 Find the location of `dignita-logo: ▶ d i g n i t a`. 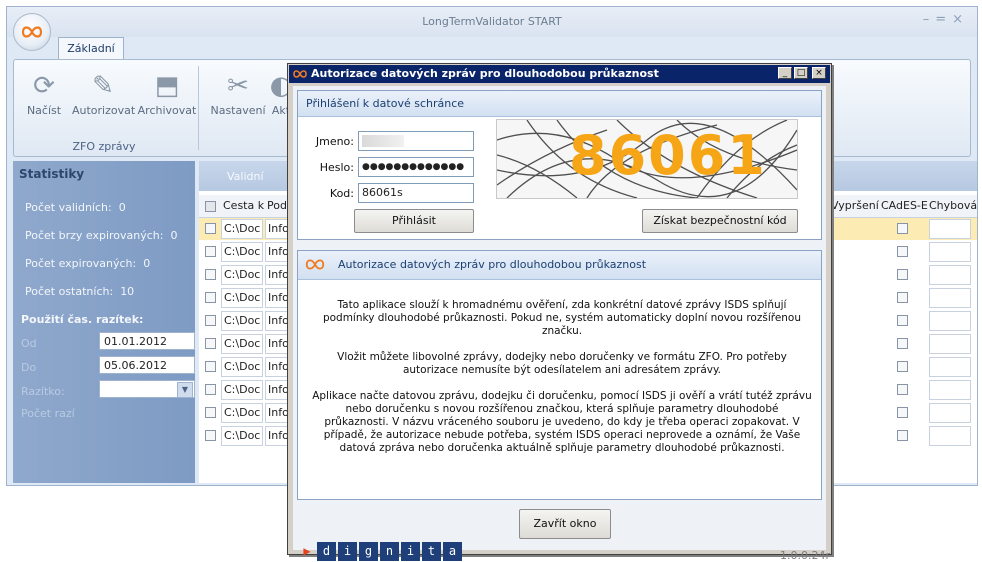

dignita-logo: ▶ d i g n i t a is located at coordinates (382, 552).